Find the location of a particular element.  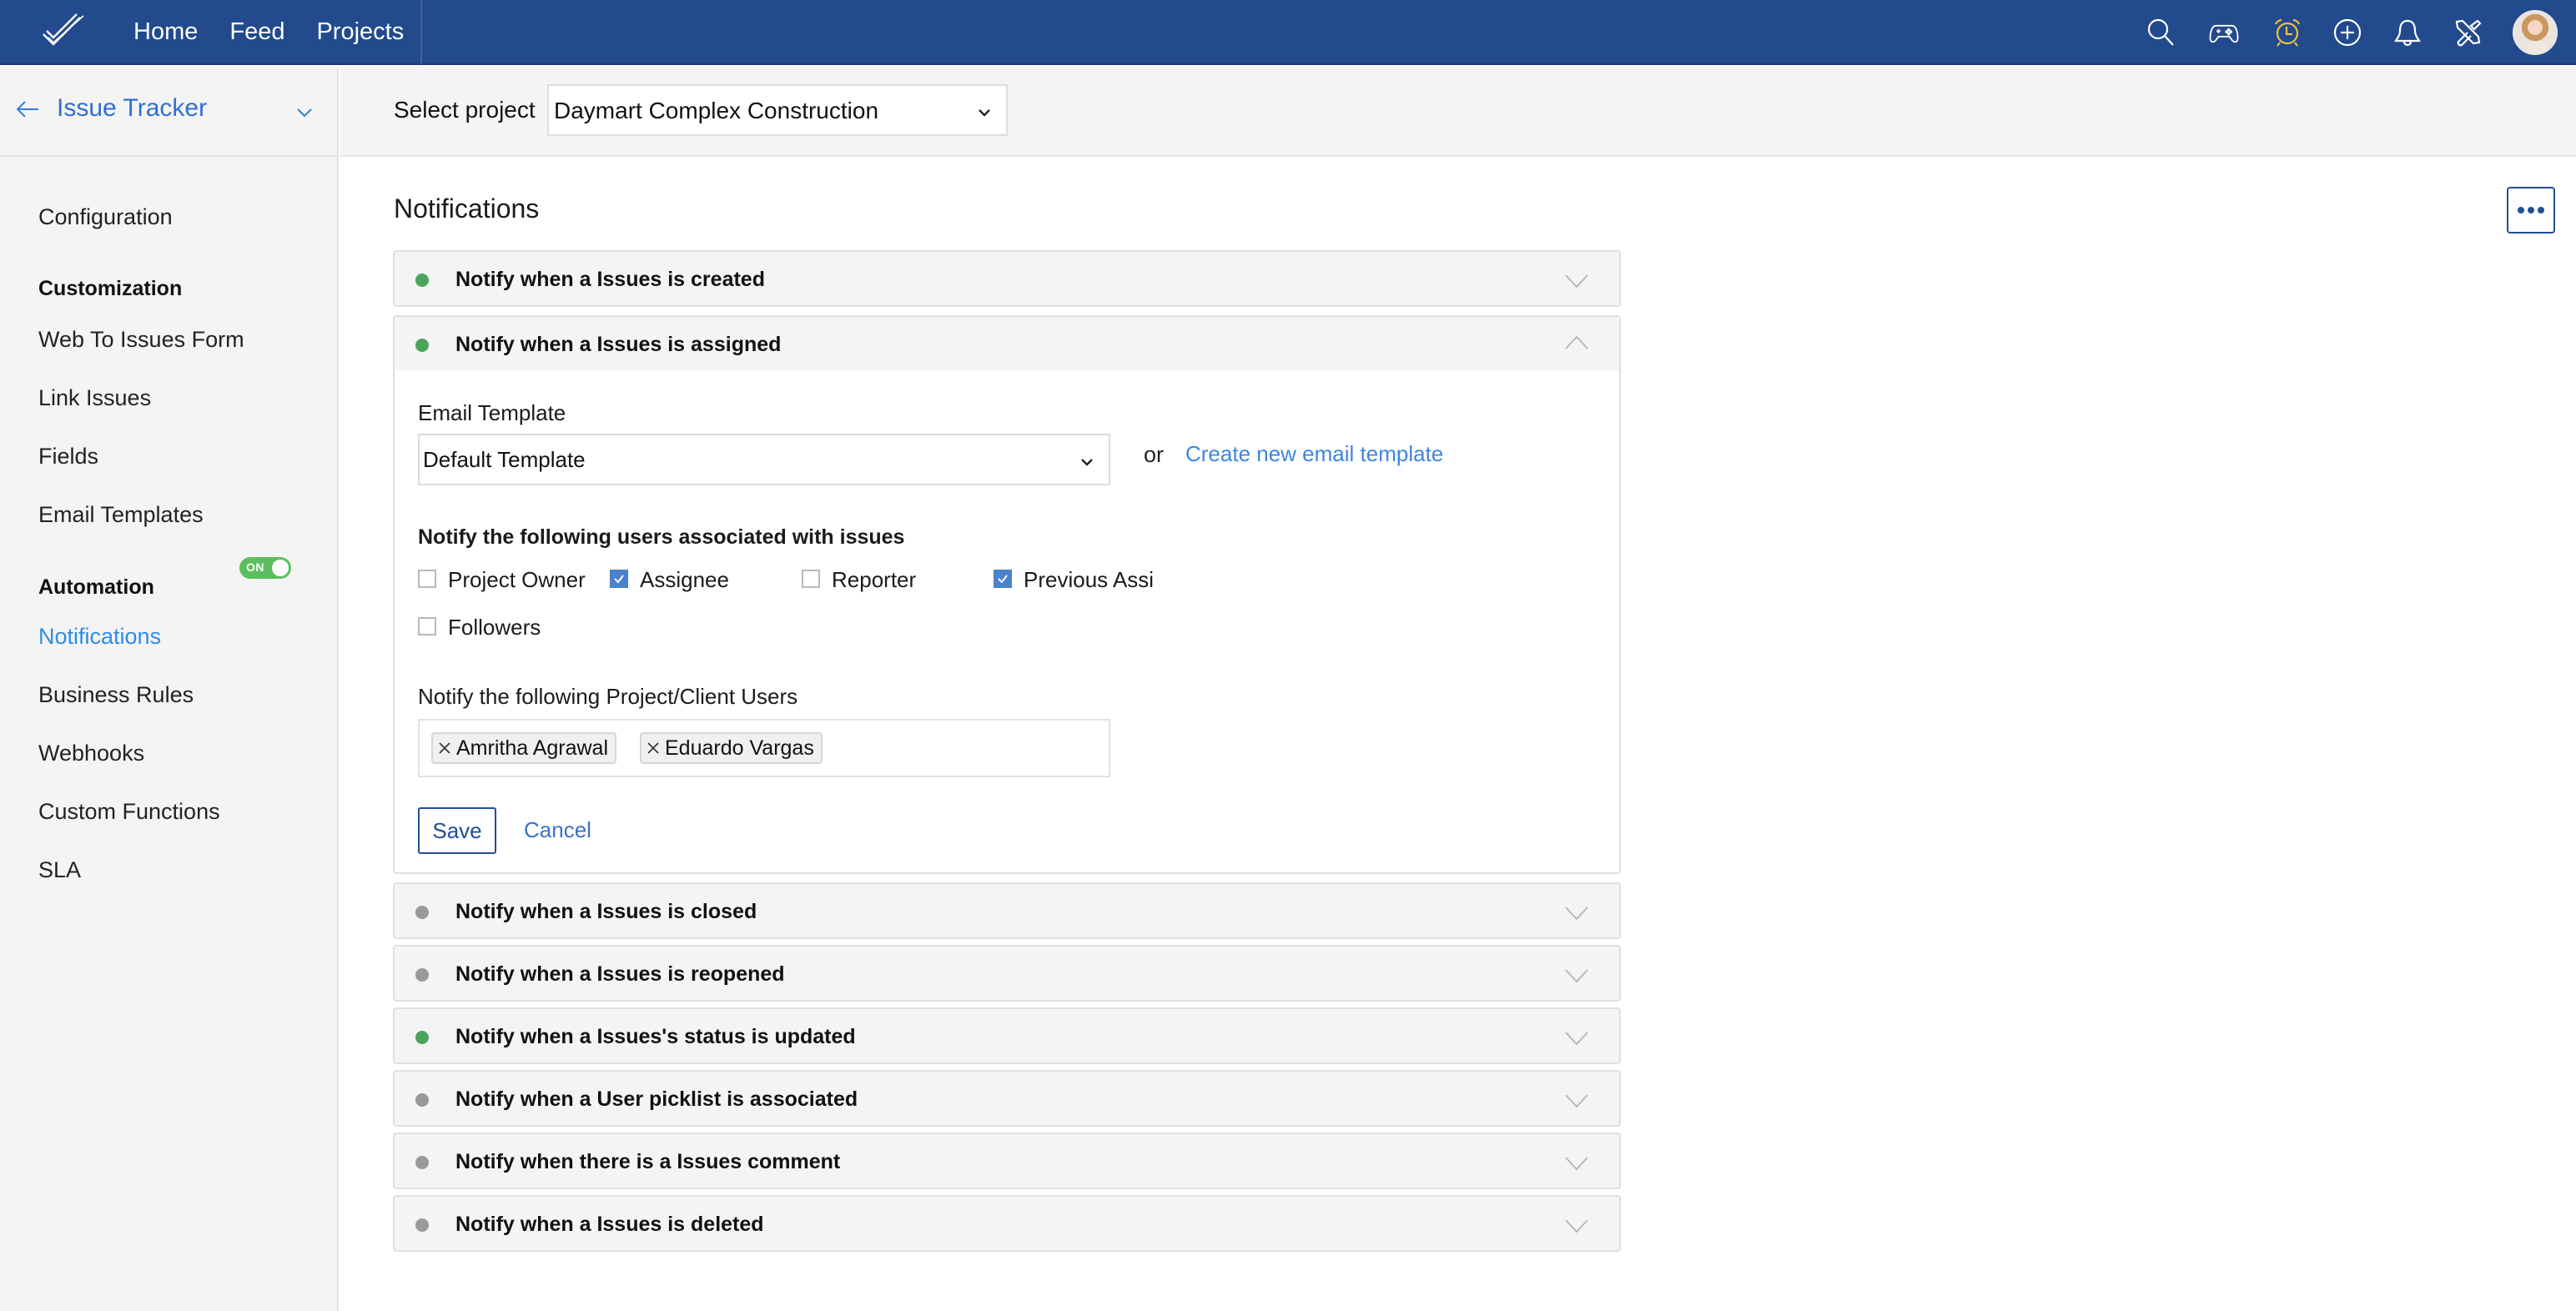

checkbox-previous-assignee: Previous Assignee is located at coordinates (1074, 580).